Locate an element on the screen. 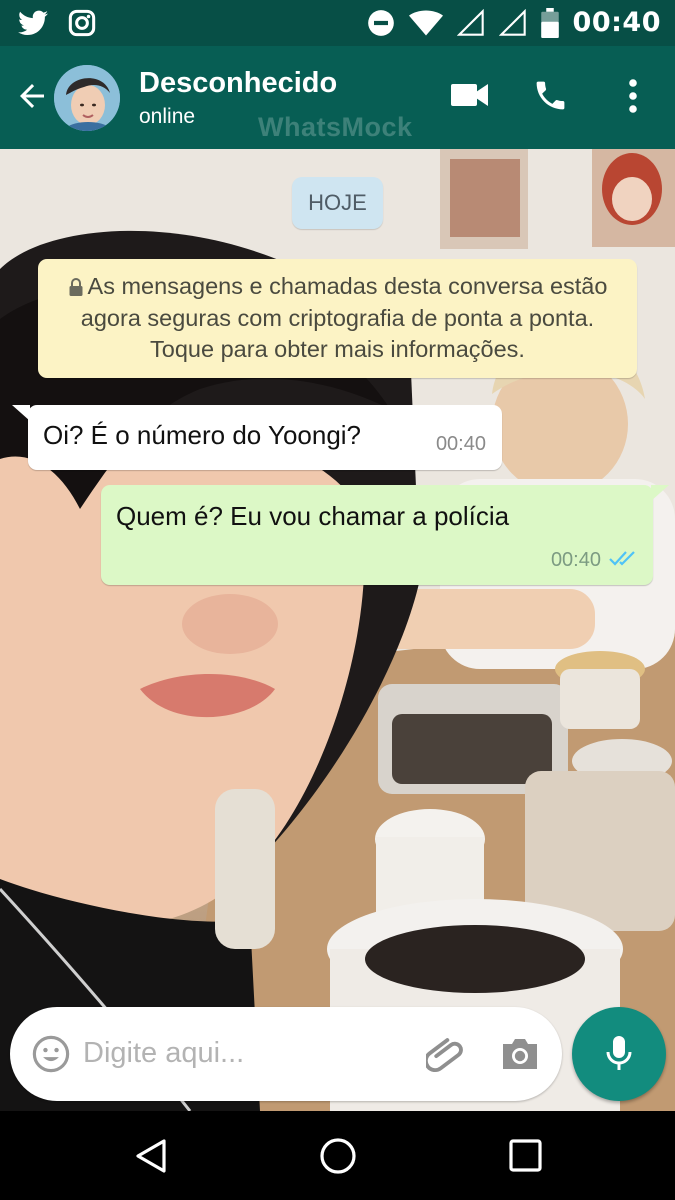  status-bar: 00:40 is located at coordinates (337, 23).